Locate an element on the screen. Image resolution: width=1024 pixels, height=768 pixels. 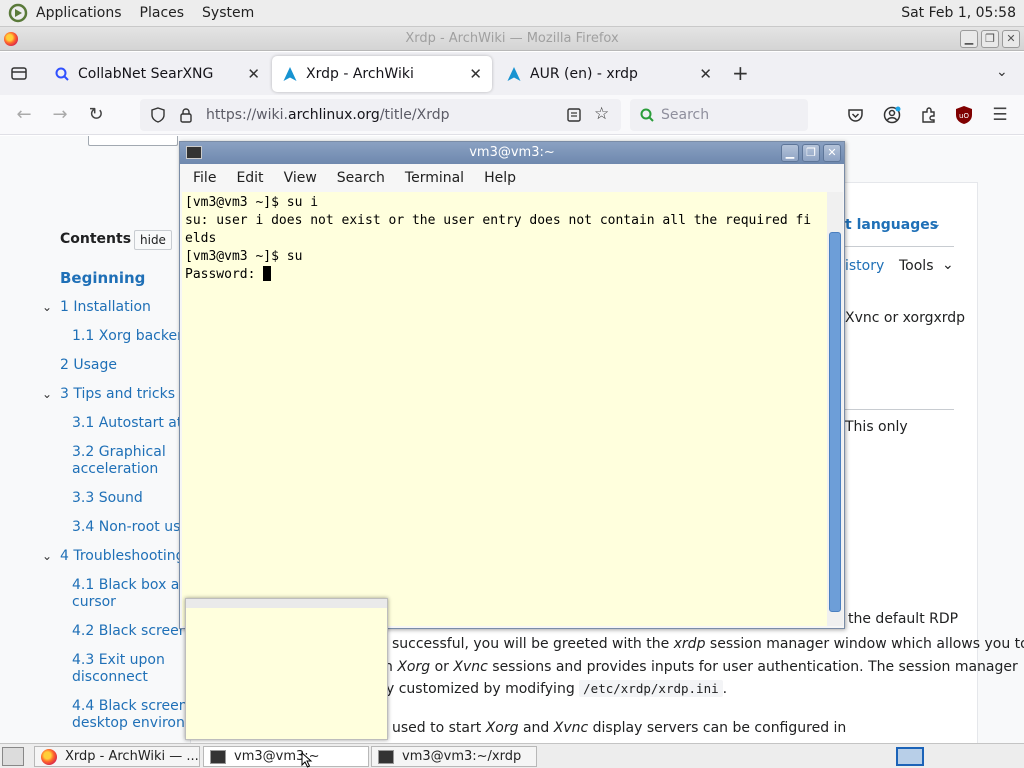
toc-item: 2 Usage is located at coordinates (88, 365).